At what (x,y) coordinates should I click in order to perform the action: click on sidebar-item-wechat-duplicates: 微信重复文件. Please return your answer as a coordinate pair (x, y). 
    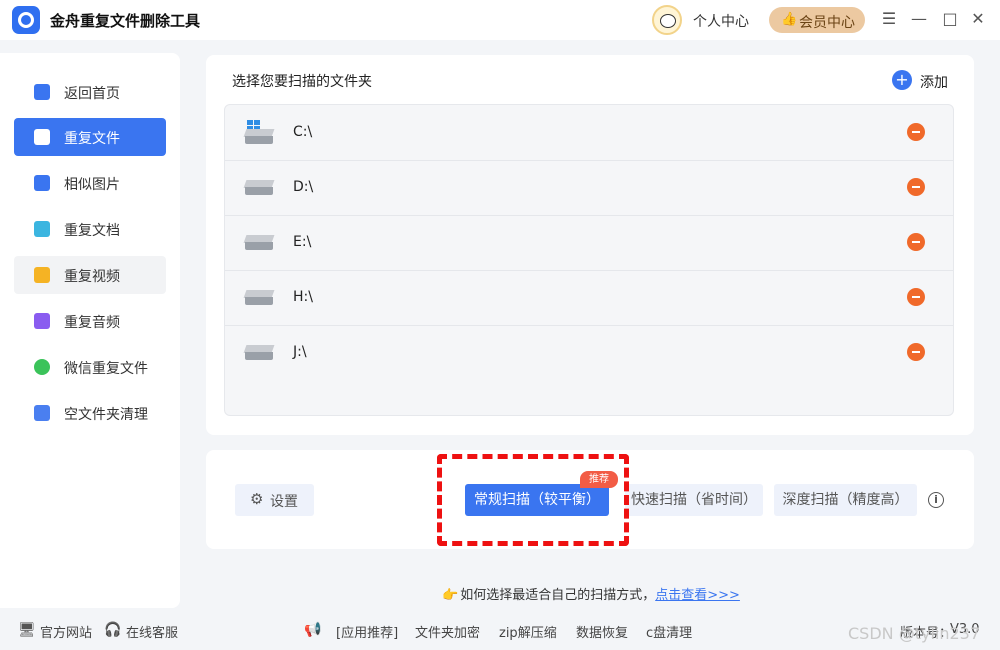
    Looking at the image, I should click on (90, 367).